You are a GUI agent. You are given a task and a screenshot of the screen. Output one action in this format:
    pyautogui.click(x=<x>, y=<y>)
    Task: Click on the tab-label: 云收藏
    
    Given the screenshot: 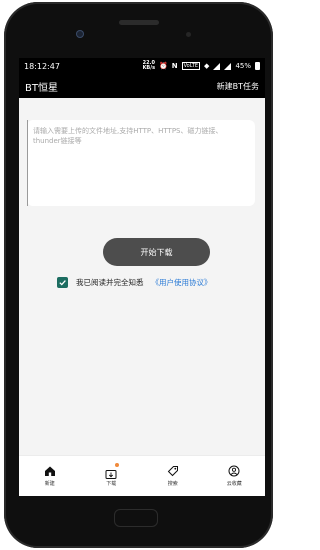 What is the action you would take?
    pyautogui.click(x=234, y=484)
    